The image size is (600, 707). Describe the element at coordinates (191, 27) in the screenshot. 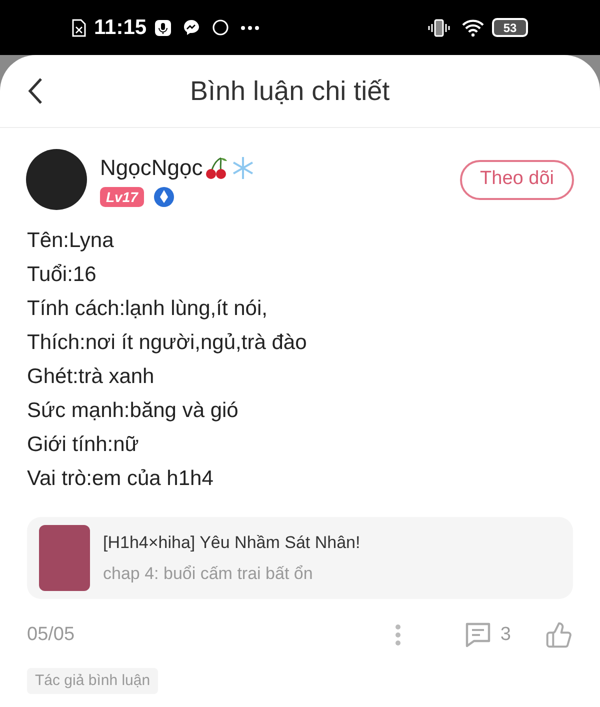

I see `chat-bubble-icon` at that location.